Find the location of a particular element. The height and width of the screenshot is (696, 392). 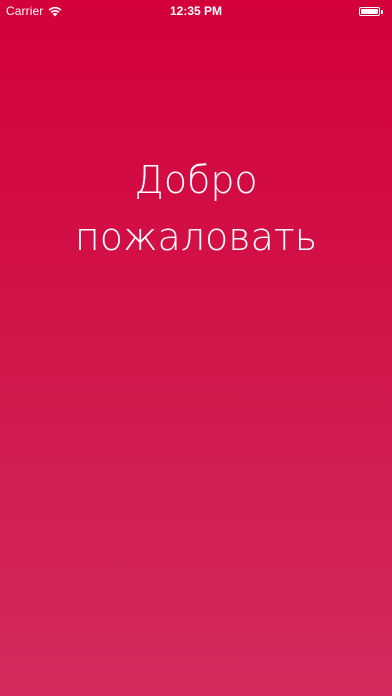

battery-body is located at coordinates (369, 11).